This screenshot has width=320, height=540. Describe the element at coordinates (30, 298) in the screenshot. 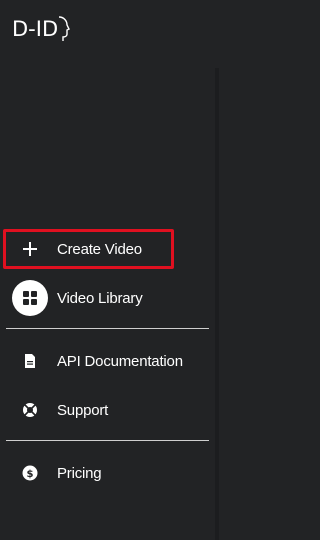

I see `grid-icon` at that location.